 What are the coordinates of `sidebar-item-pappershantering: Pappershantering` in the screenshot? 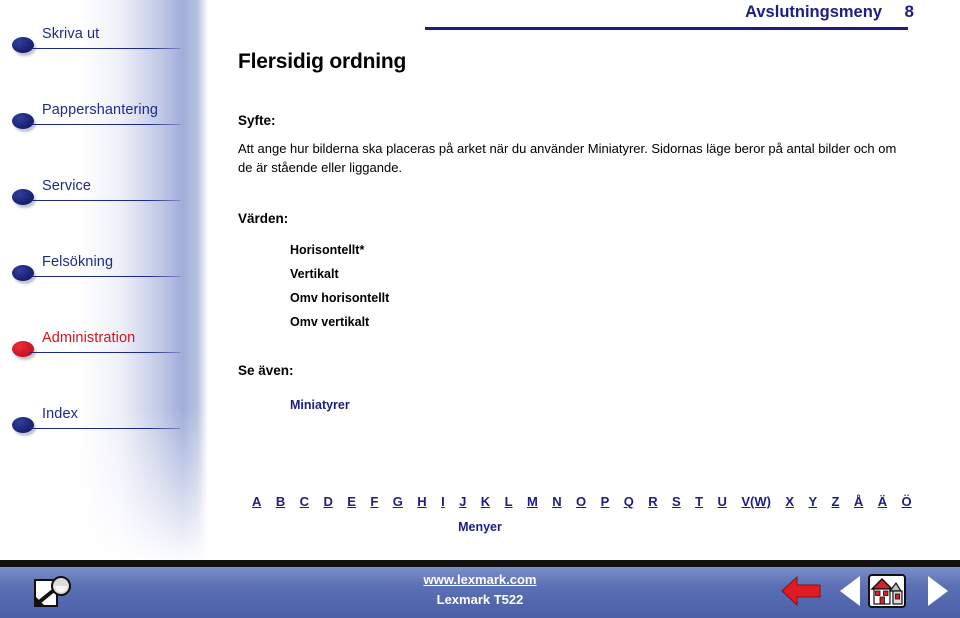 It's located at (95, 119).